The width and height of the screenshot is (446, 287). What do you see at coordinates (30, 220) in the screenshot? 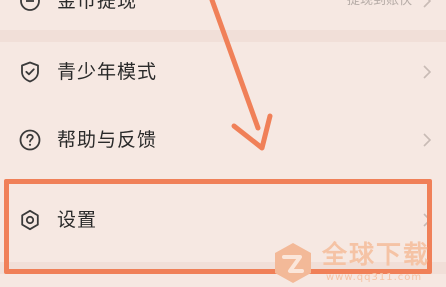
I see `gear-icon` at bounding box center [30, 220].